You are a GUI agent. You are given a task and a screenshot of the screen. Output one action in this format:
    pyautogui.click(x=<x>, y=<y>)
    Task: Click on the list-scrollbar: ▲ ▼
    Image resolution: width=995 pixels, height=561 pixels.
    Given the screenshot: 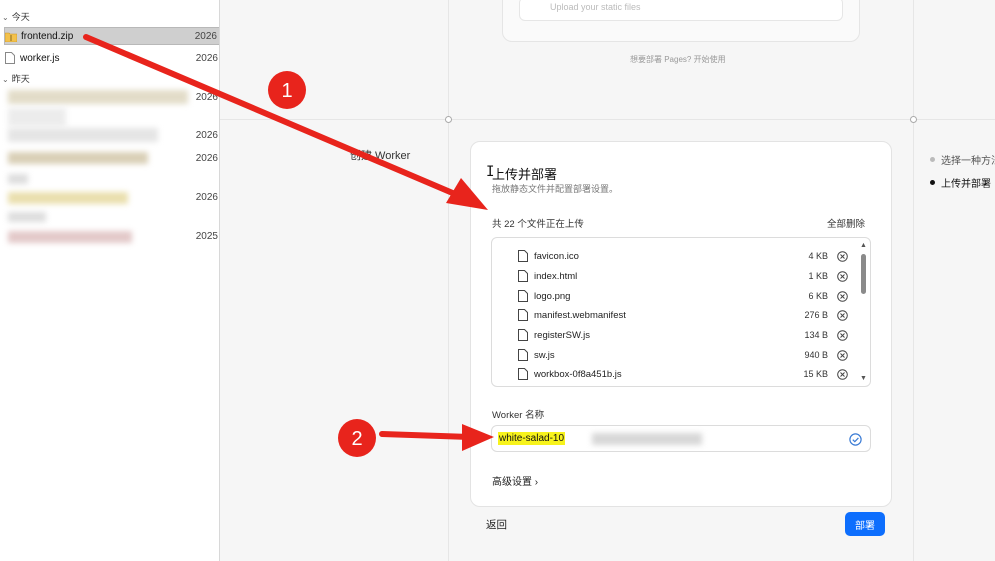 What is the action you would take?
    pyautogui.click(x=863, y=312)
    